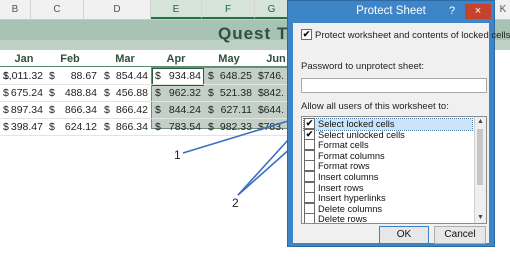 The image size is (510, 261). What do you see at coordinates (352, 198) in the screenshot?
I see `permission-label: Insert hyperlinks` at bounding box center [352, 198].